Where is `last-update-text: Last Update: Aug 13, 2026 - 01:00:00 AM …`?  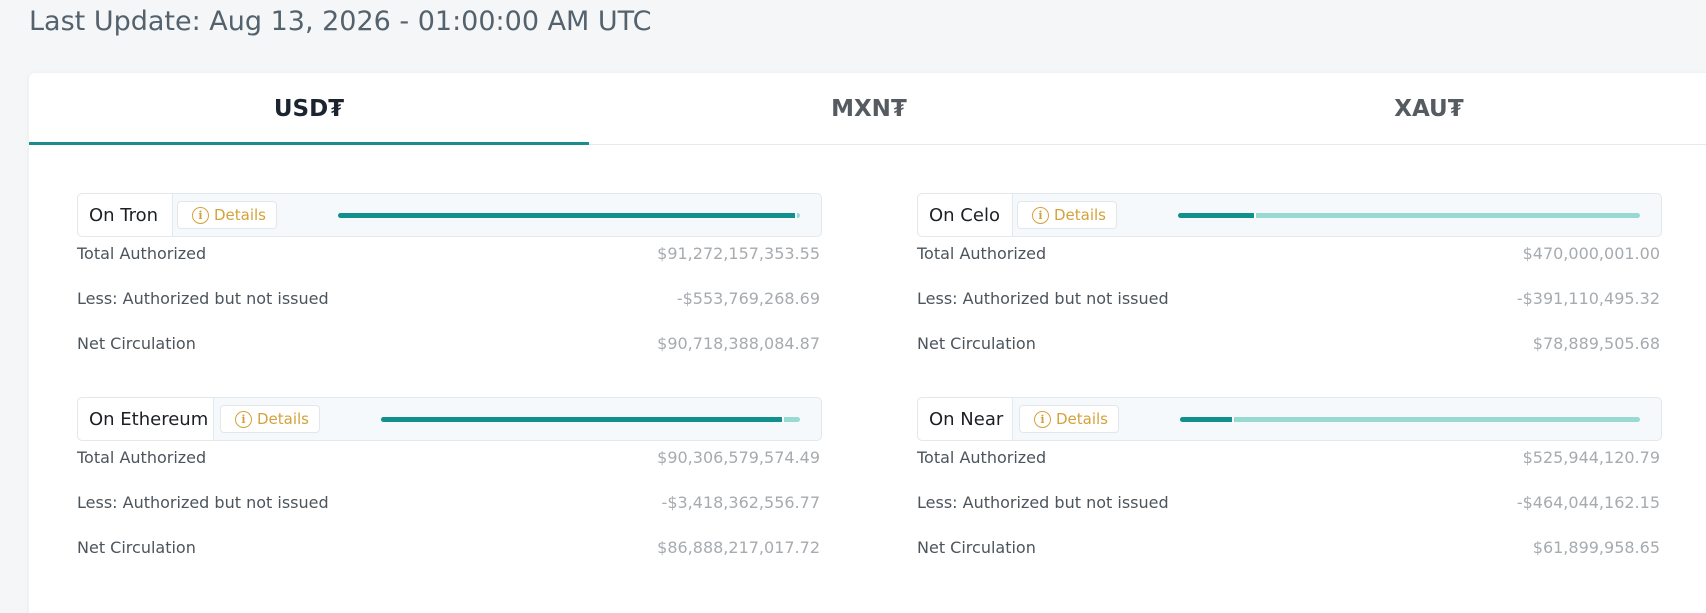 last-update-text: Last Update: Aug 13, 2026 - 01:00:00 AM … is located at coordinates (340, 21).